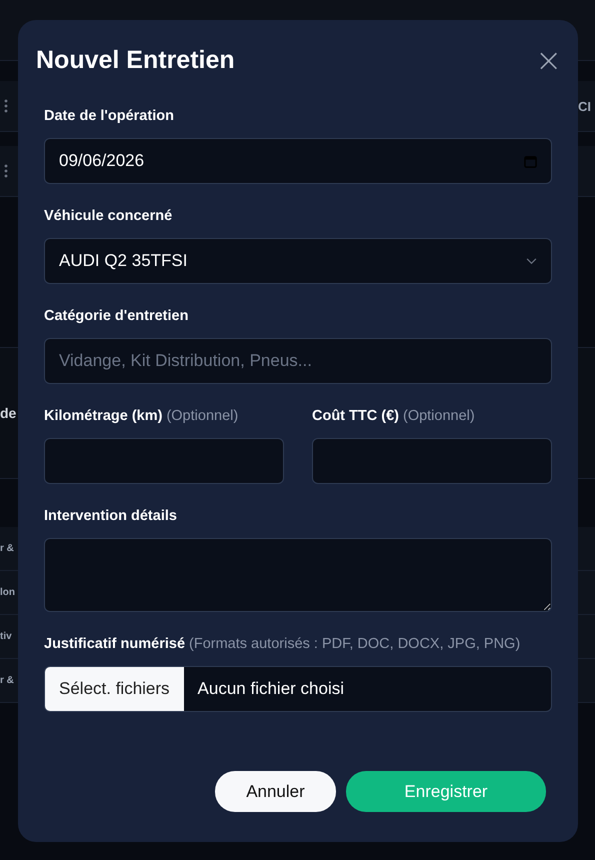 The height and width of the screenshot is (860, 595). Describe the element at coordinates (6, 636) in the screenshot. I see `table-cell-fragment: tiv` at that location.